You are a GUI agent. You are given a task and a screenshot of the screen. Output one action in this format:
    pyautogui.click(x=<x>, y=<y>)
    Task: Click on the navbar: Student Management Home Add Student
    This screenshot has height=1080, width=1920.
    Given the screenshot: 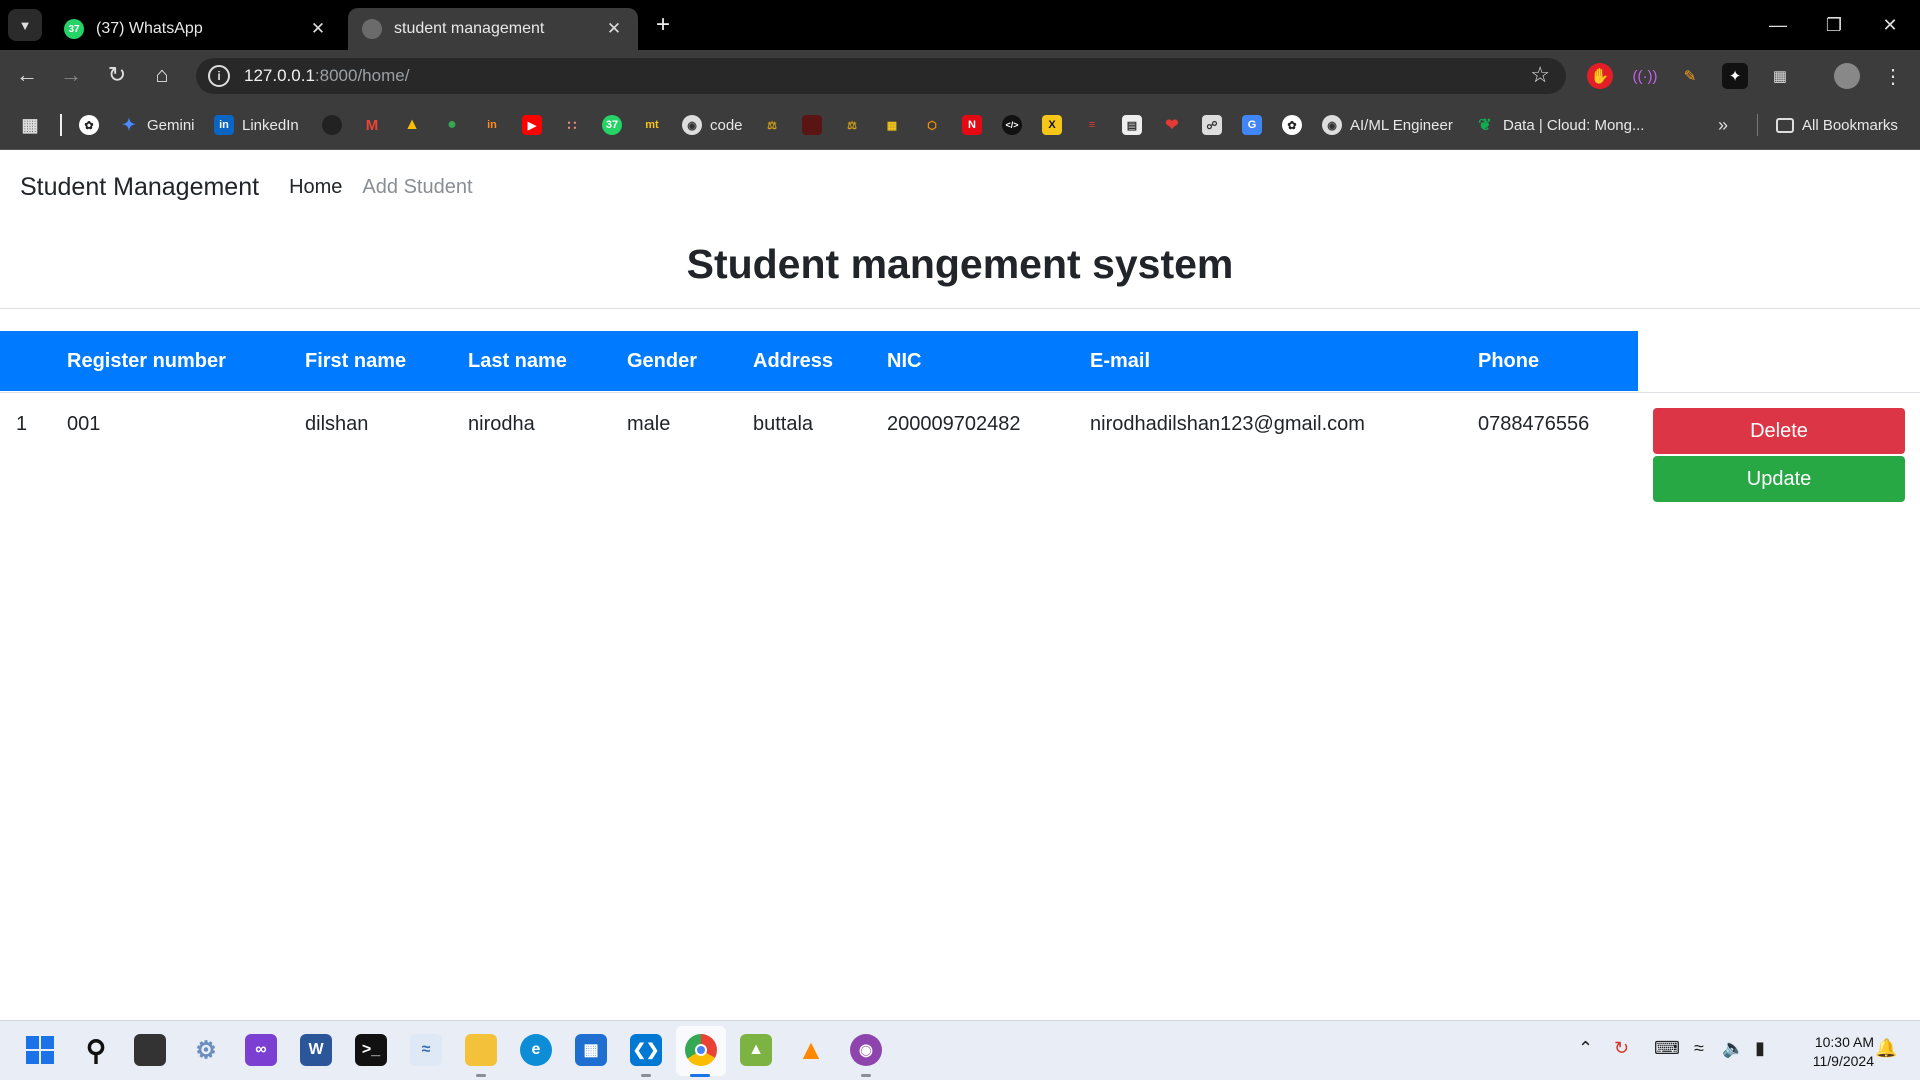 What is the action you would take?
    pyautogui.click(x=256, y=187)
    